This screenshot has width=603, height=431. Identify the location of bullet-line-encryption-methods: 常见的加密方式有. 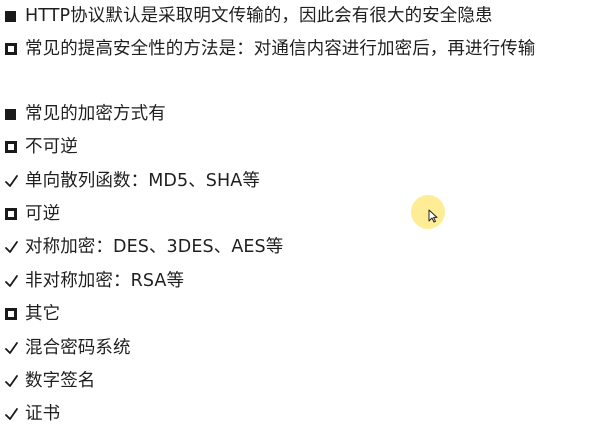
(85, 114).